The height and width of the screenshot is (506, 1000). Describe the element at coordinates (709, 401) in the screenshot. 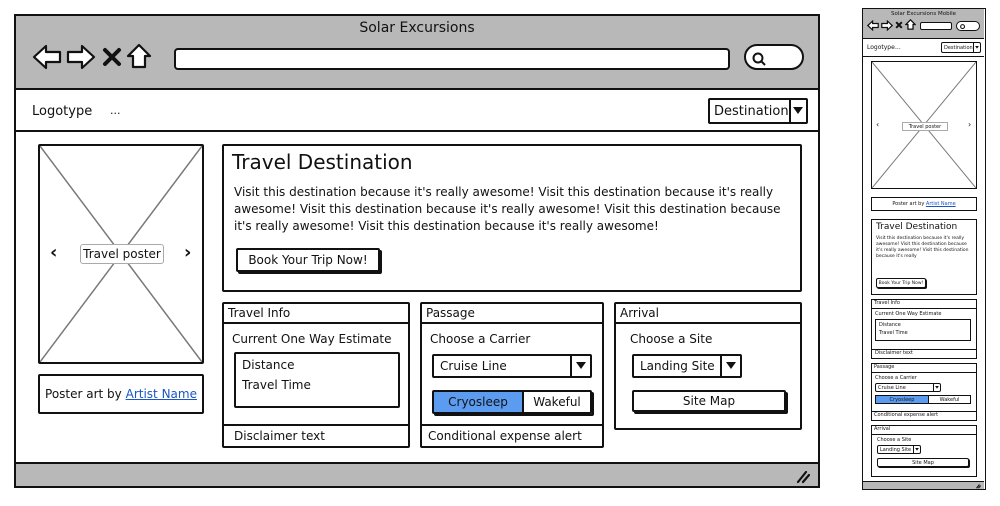

I see `site-map-button: Site Map` at that location.